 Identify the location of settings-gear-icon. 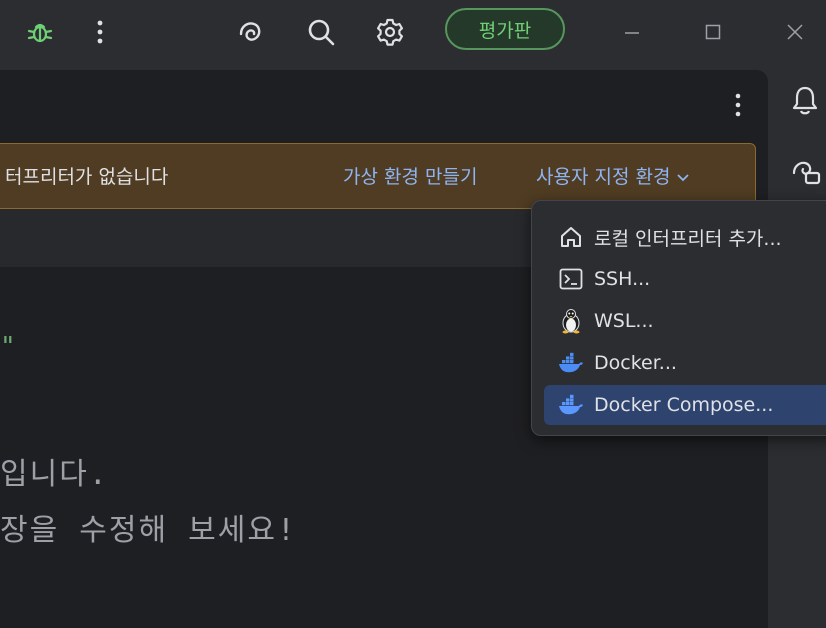
(390, 32).